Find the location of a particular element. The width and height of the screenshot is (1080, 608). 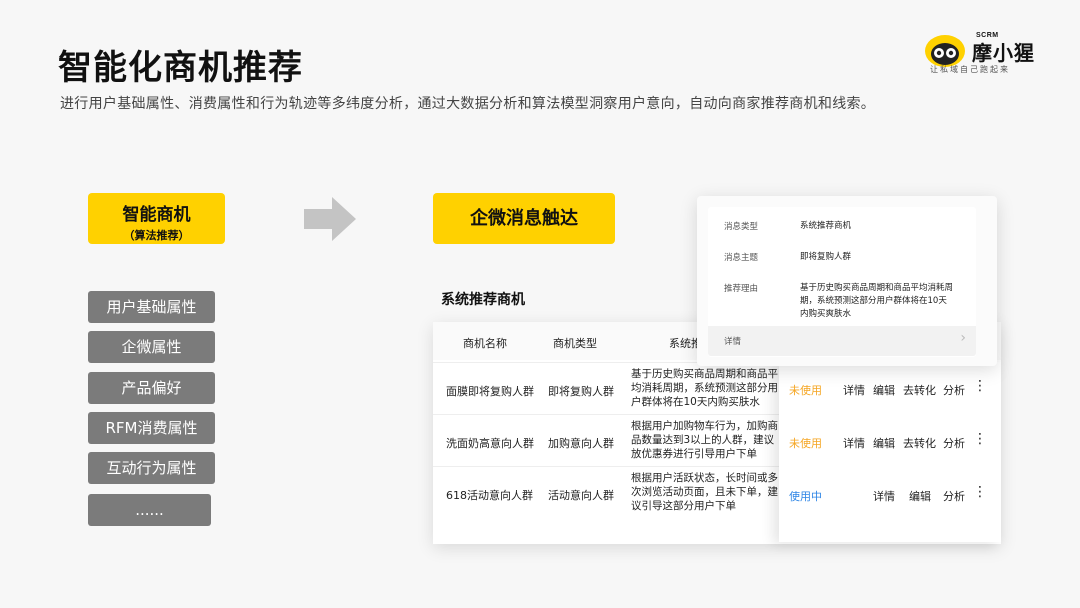

smart-box-title: 智能商机 is located at coordinates (156, 215).